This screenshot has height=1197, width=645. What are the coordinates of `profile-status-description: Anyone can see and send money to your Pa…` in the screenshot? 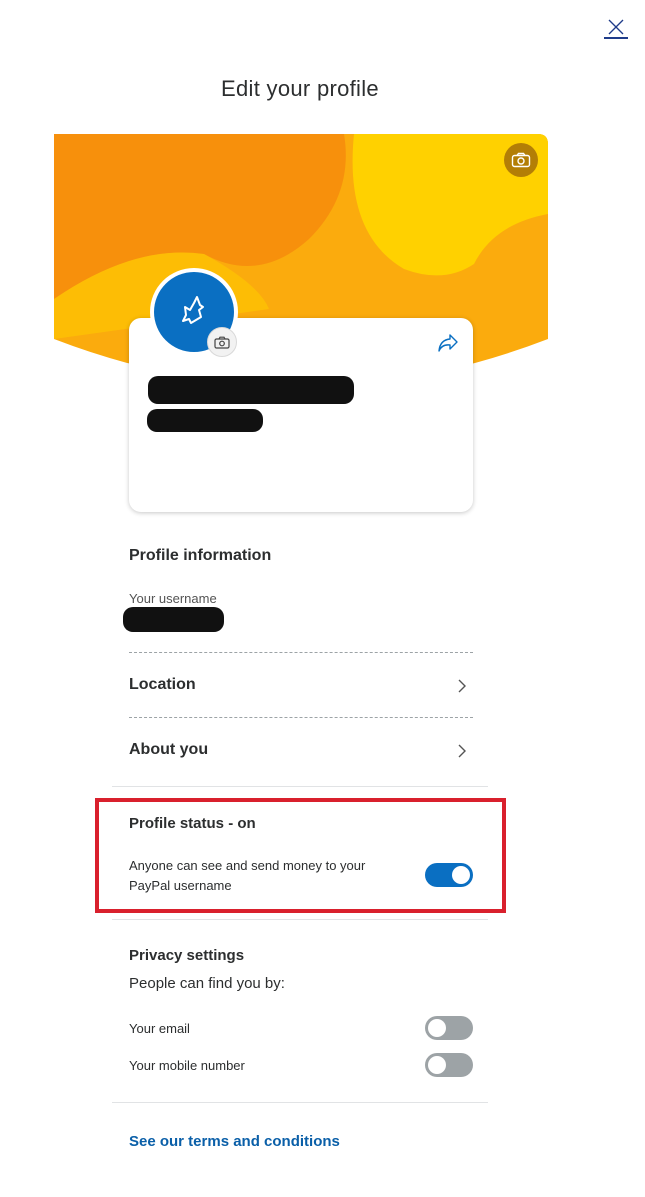 It's located at (247, 875).